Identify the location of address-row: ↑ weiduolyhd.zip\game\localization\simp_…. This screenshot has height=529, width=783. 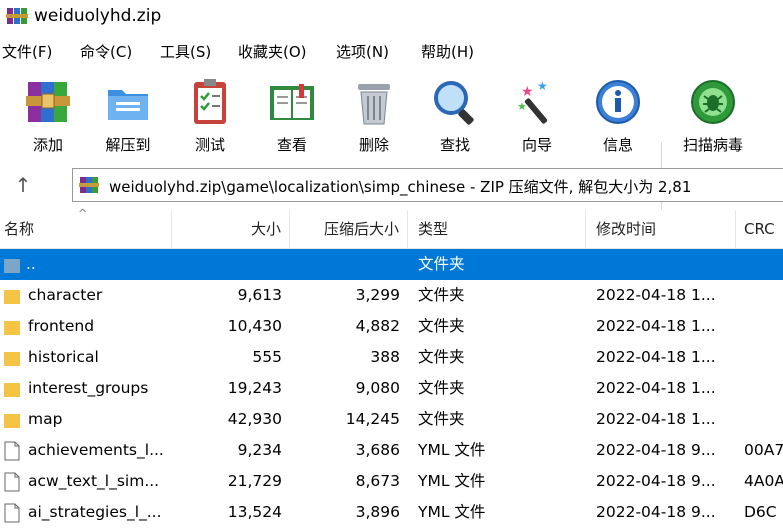
(391, 185).